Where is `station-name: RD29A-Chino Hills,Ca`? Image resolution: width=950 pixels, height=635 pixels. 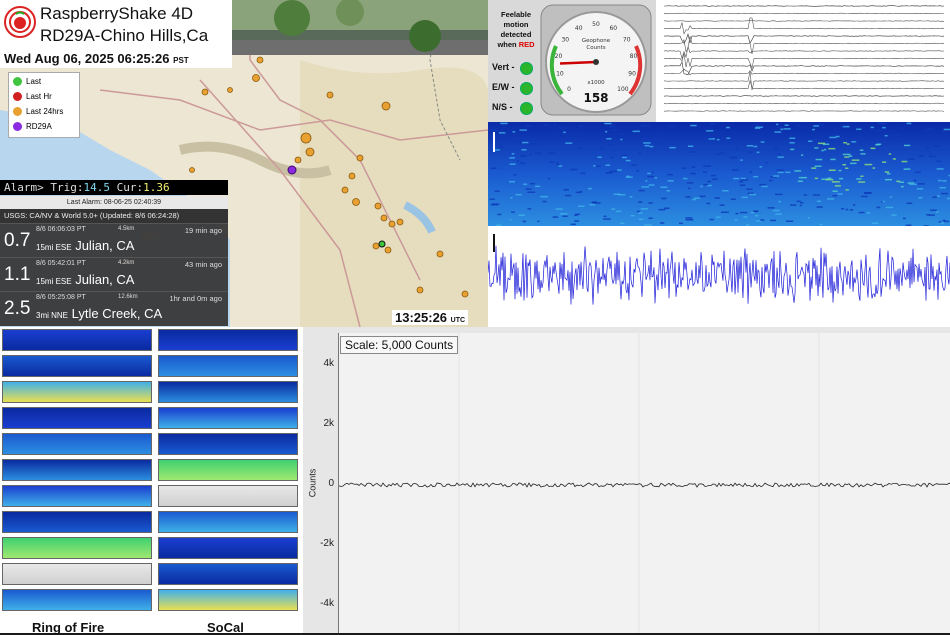
station-name: RD29A-Chino Hills,Ca is located at coordinates (124, 36).